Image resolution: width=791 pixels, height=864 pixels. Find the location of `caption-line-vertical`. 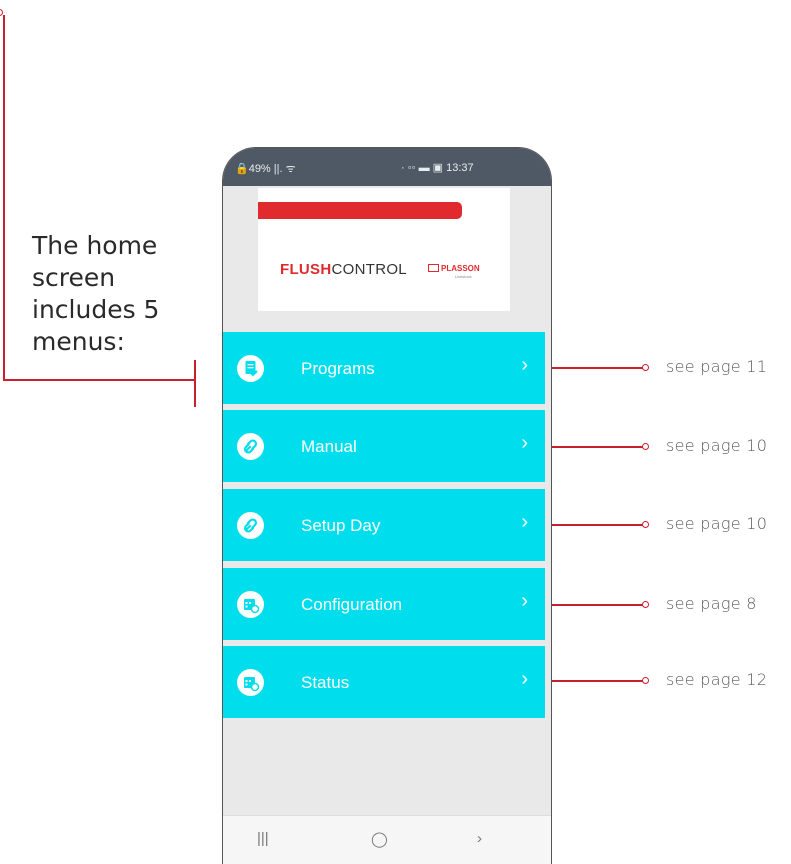

caption-line-vertical is located at coordinates (4, 197).